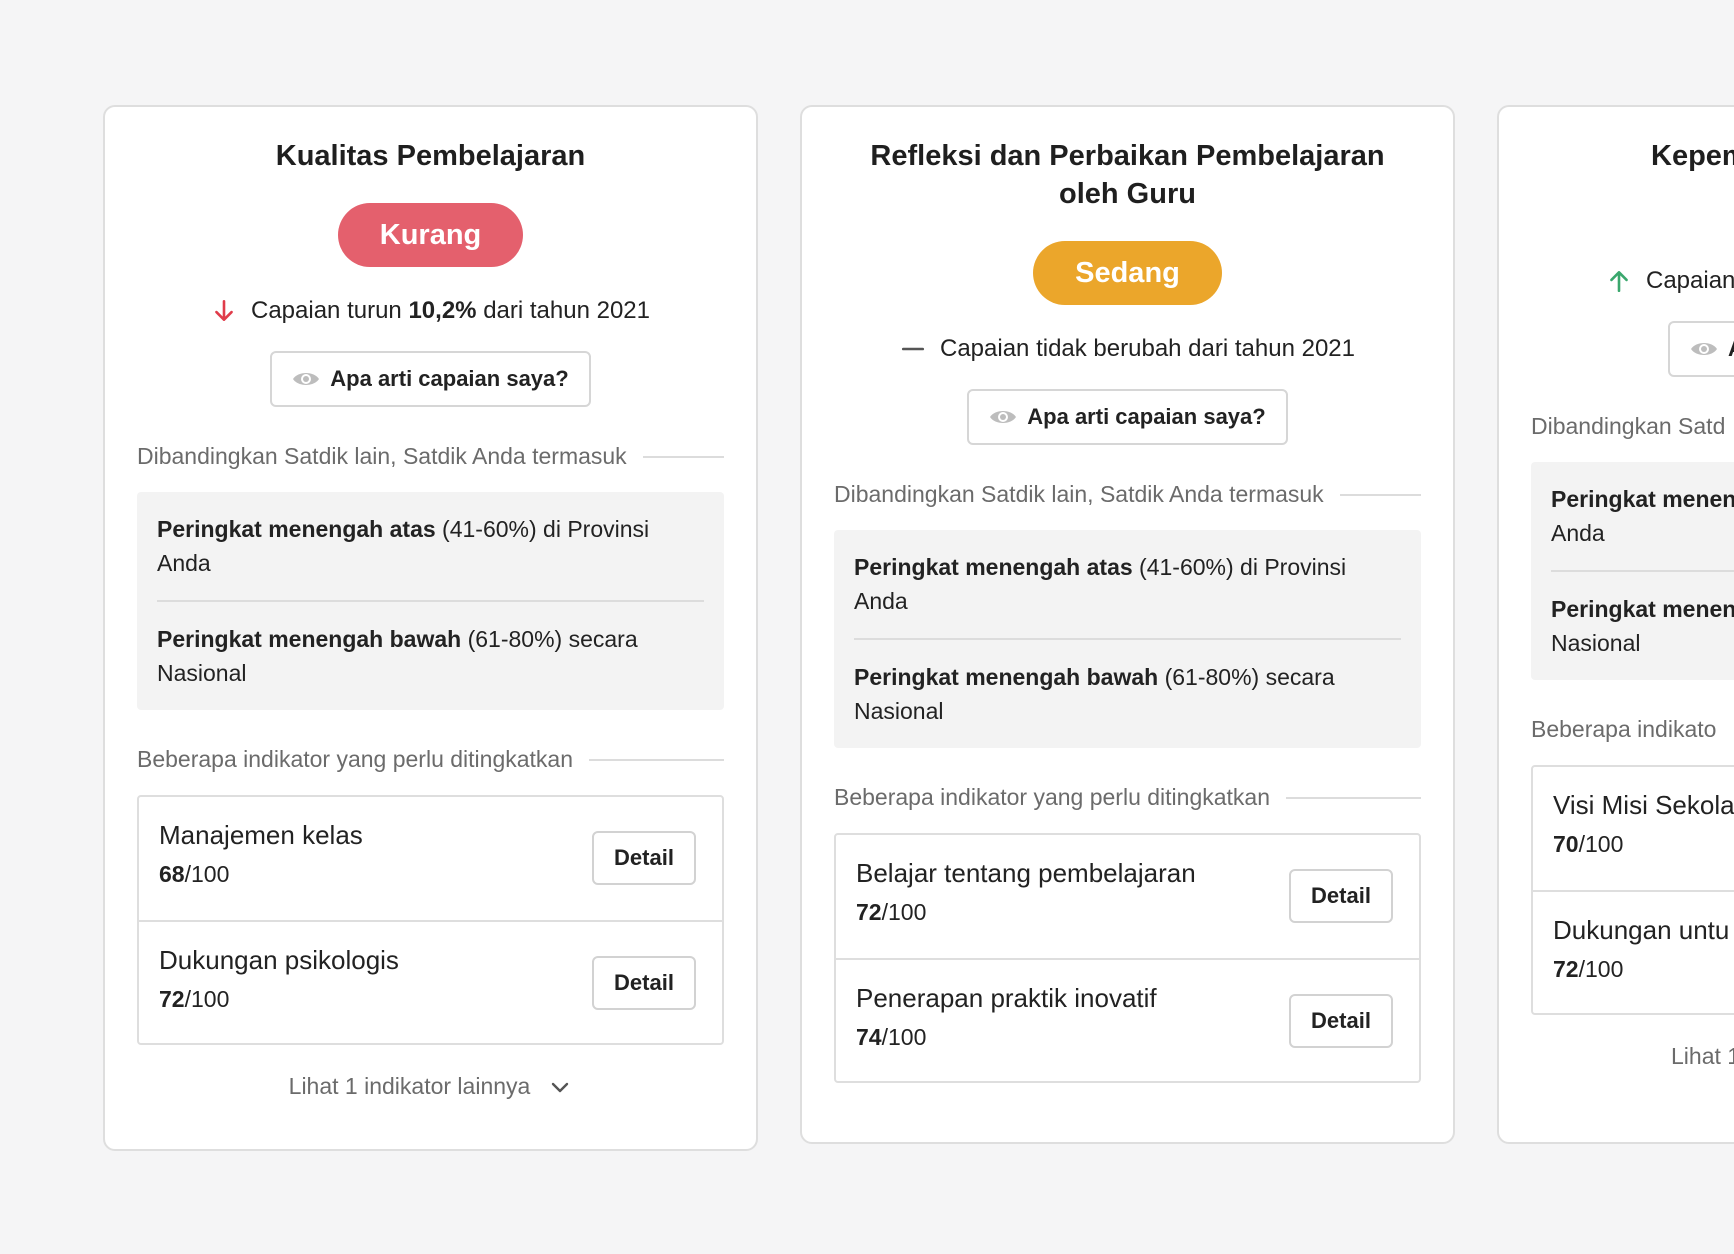 This screenshot has height=1254, width=1734. What do you see at coordinates (224, 310) in the screenshot?
I see `arrow-down-icon` at bounding box center [224, 310].